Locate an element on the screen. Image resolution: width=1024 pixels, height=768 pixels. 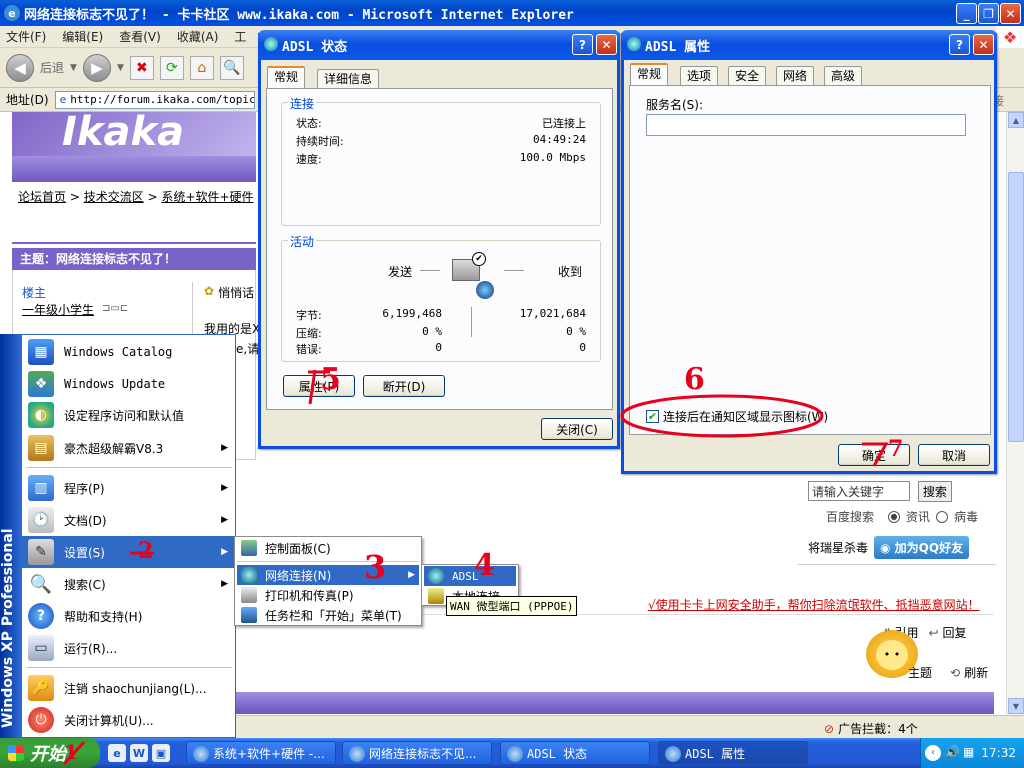
annotation-1: 1 is located at coordinates (71, 752).